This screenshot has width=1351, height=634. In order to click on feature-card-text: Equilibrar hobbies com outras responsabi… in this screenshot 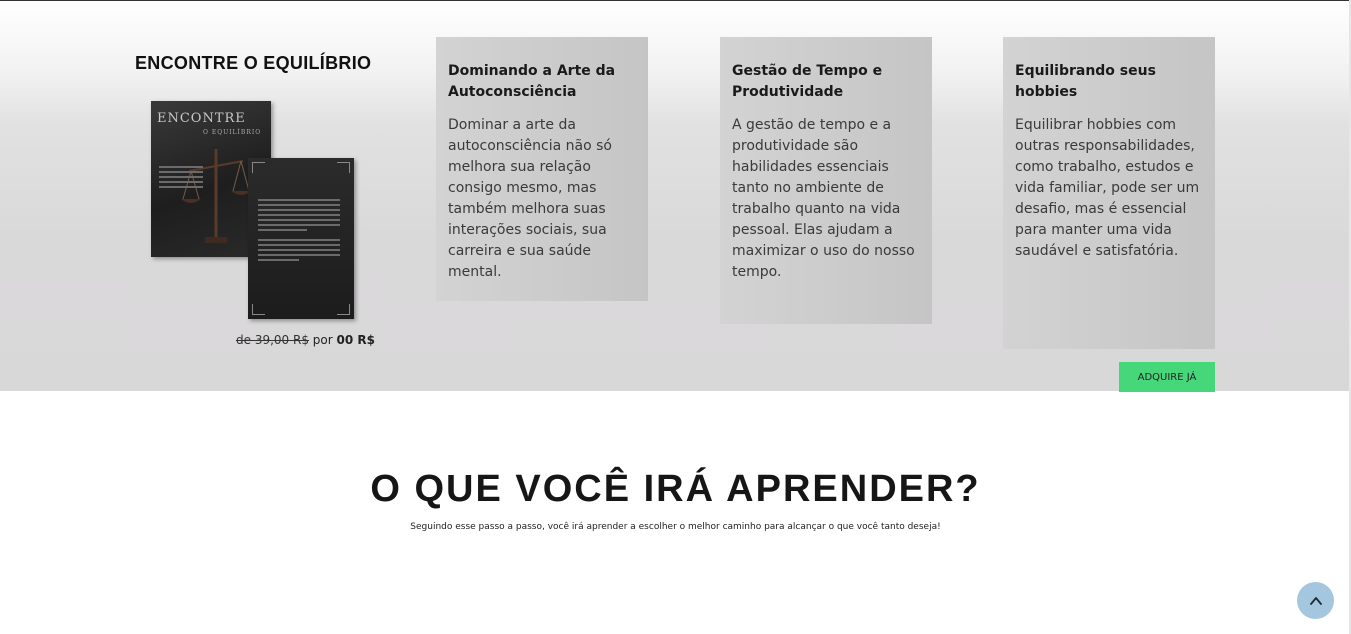, I will do `click(1107, 188)`.